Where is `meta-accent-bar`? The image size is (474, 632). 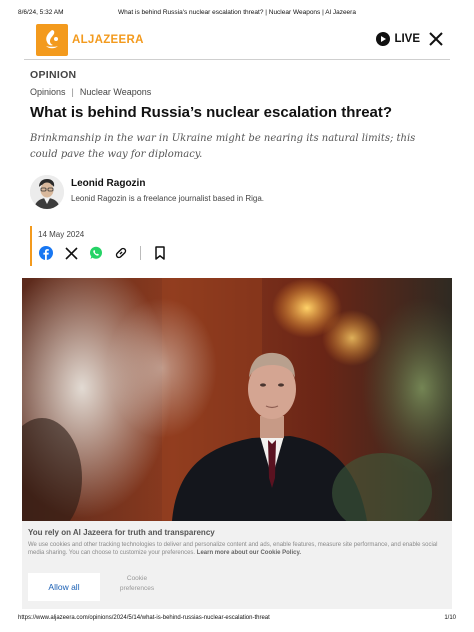
meta-accent-bar is located at coordinates (31, 246).